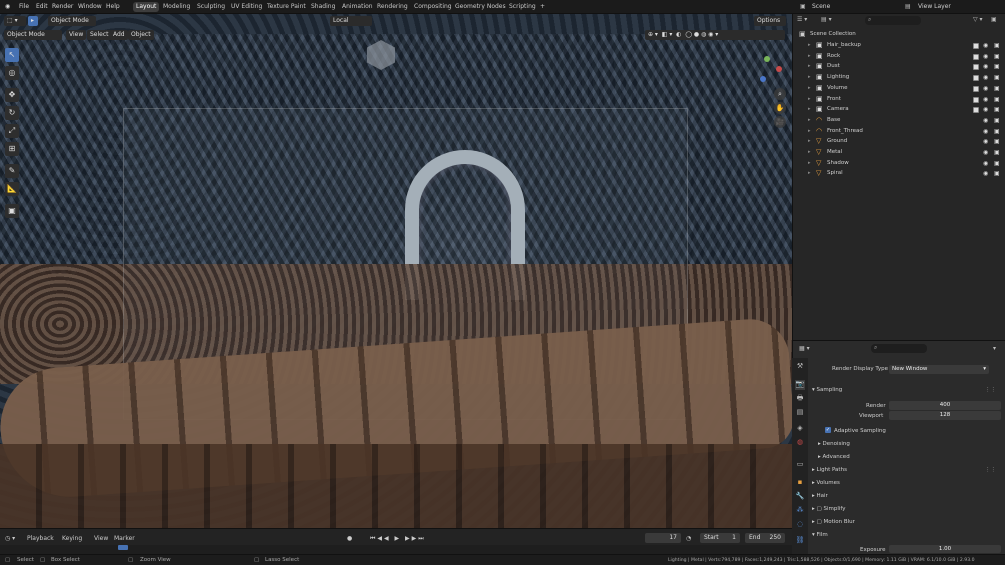 The image size is (1005, 565). What do you see at coordinates (99, 35) in the screenshot?
I see `menu-select: Select` at bounding box center [99, 35].